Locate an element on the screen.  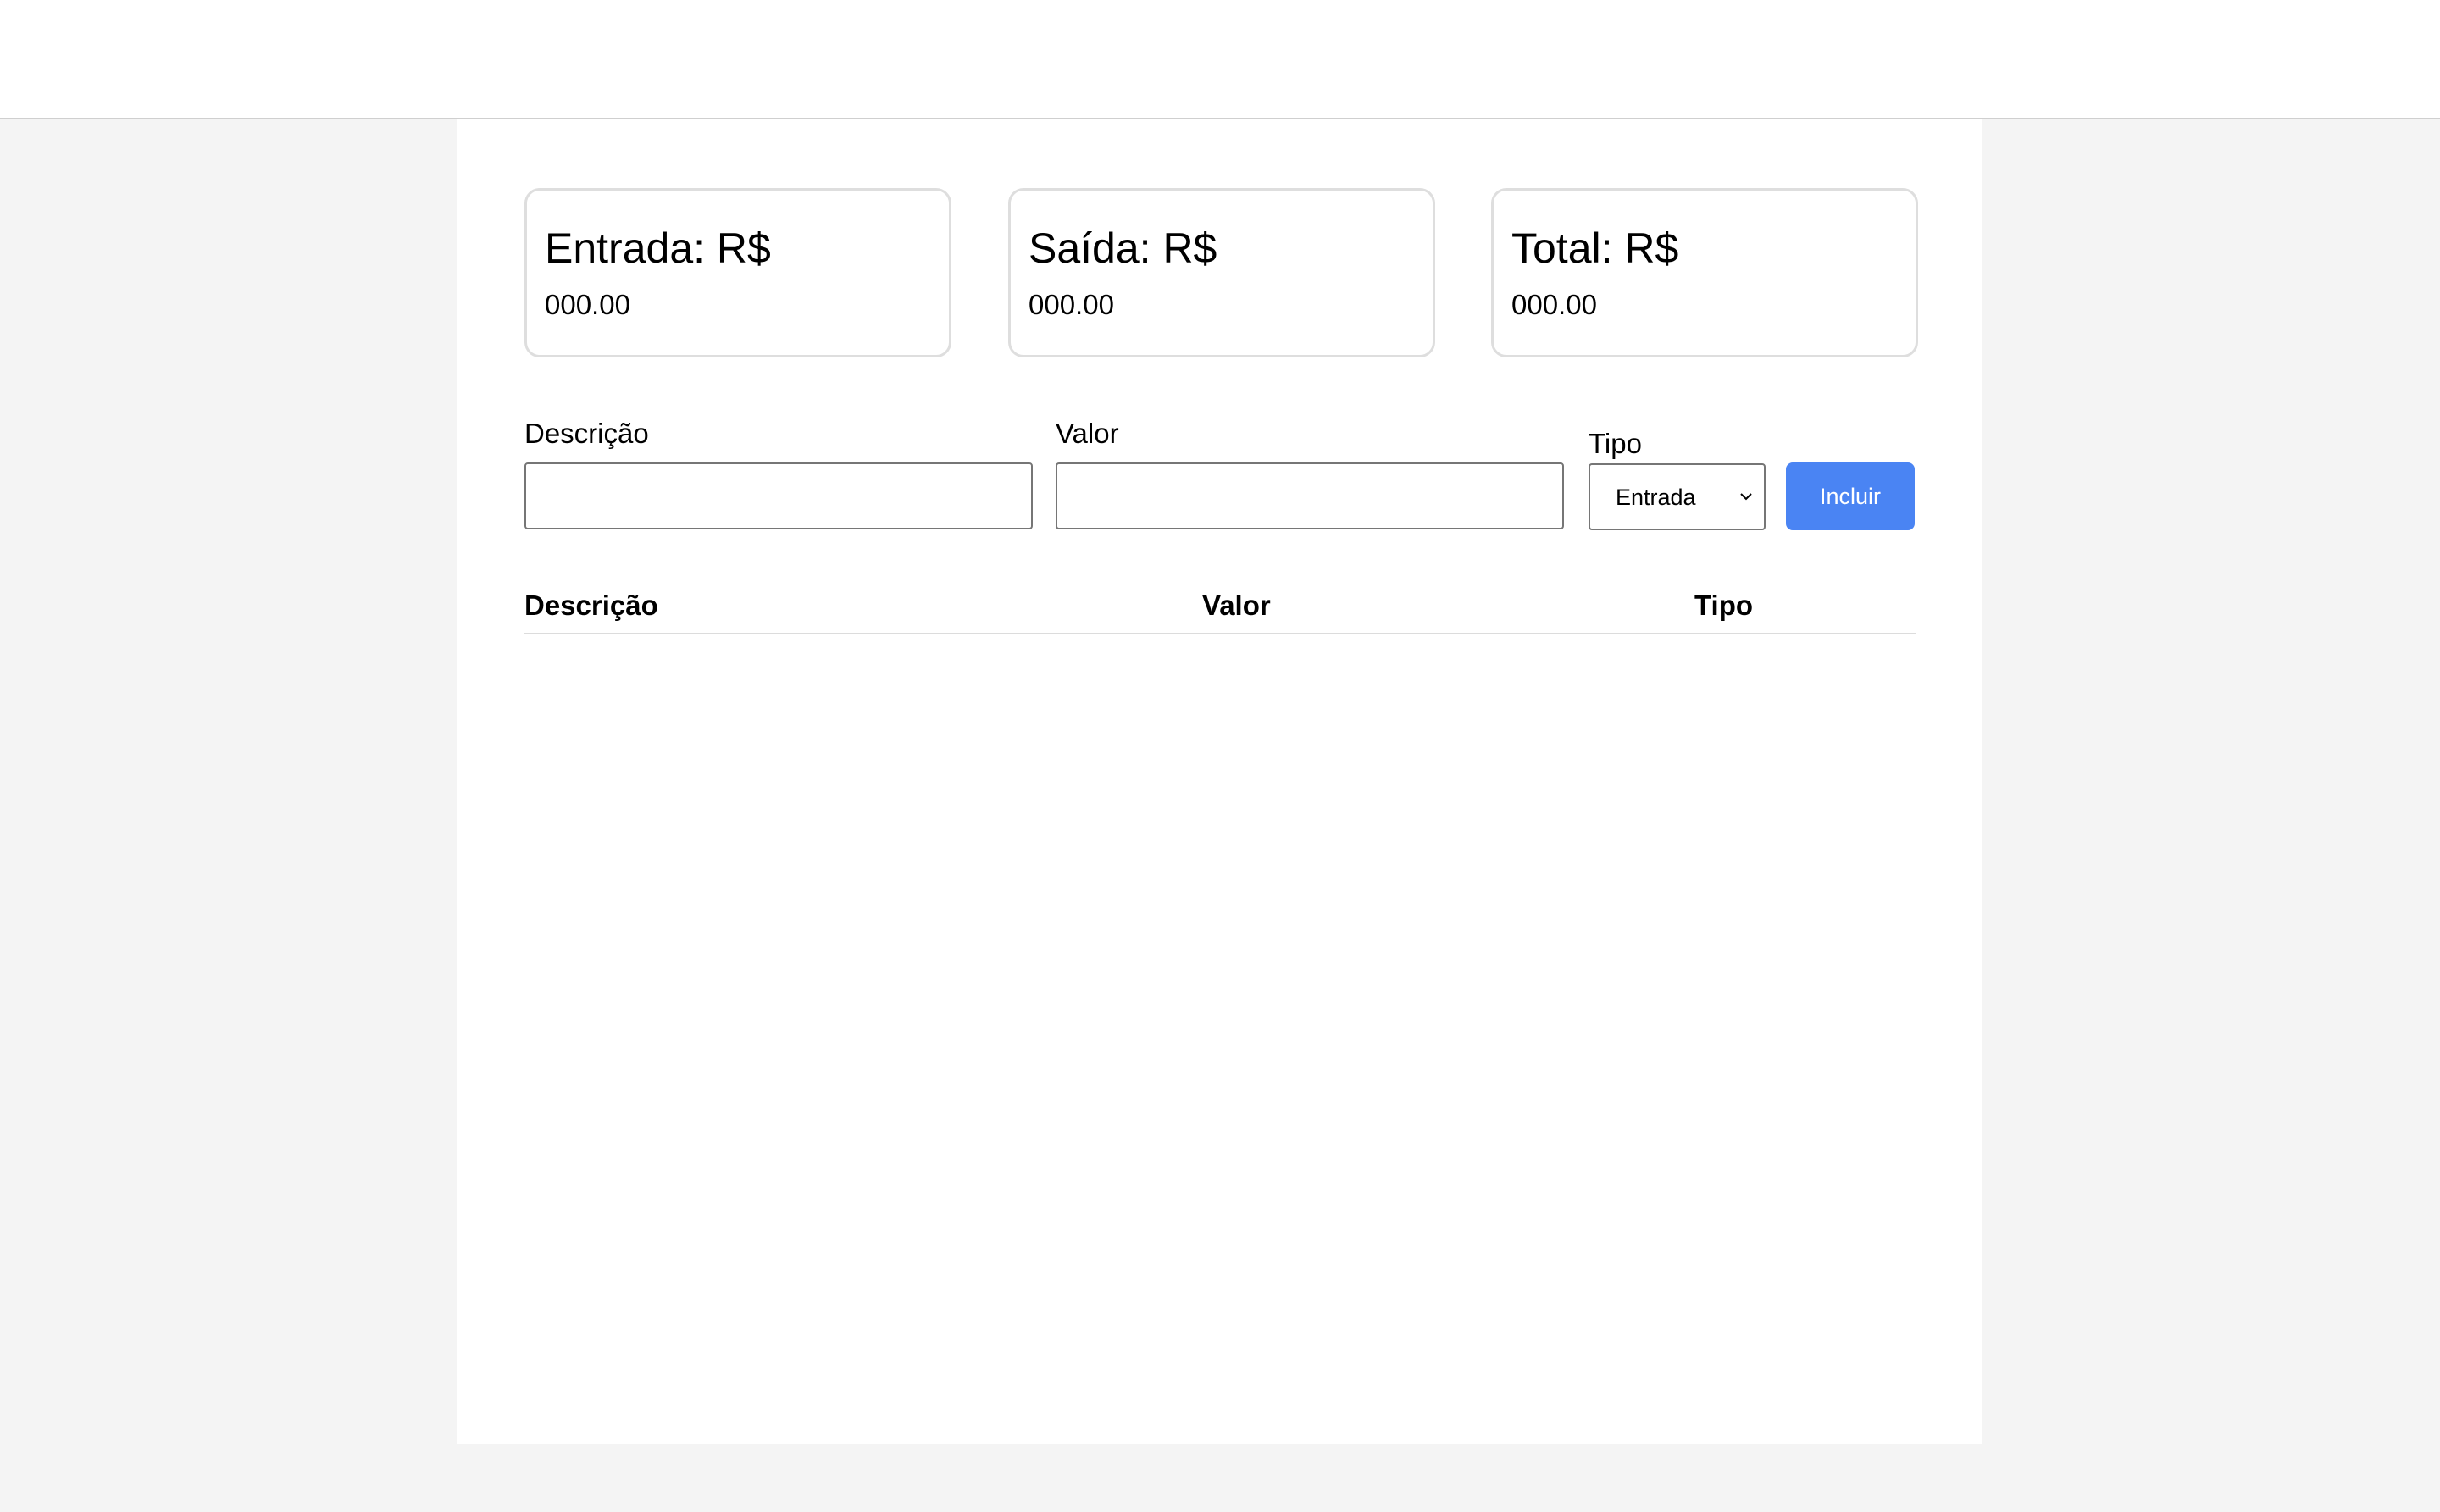
income-card-value: 000.00 is located at coordinates (587, 304).